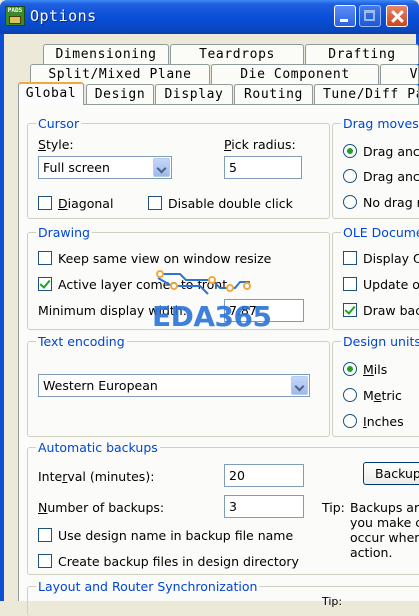  What do you see at coordinates (264, 475) in the screenshot?
I see `backup-interval-input: 20` at bounding box center [264, 475].